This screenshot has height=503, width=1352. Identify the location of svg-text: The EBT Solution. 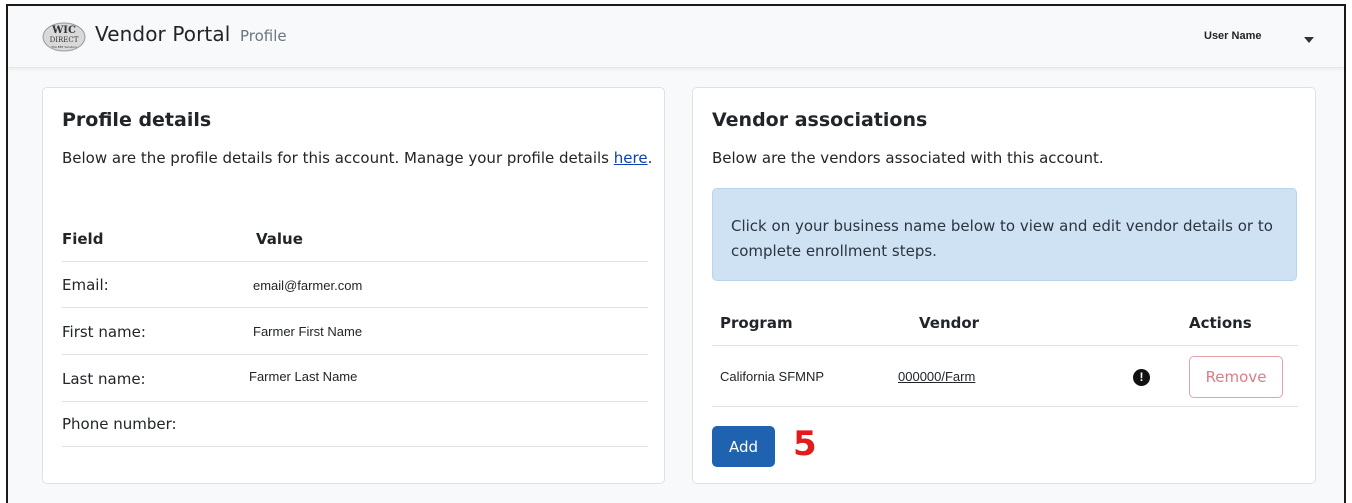
(63, 47).